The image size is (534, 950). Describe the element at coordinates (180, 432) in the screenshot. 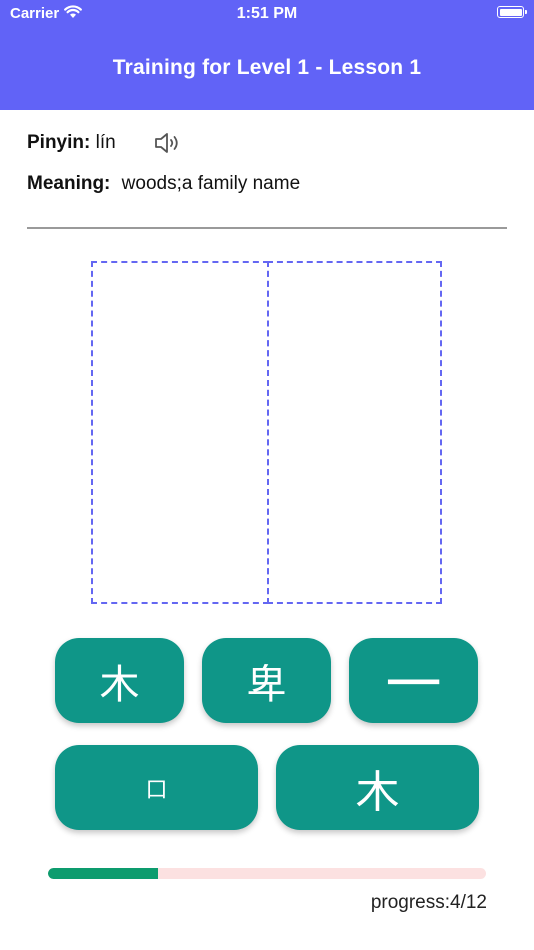

I see `drop-slot-left` at that location.